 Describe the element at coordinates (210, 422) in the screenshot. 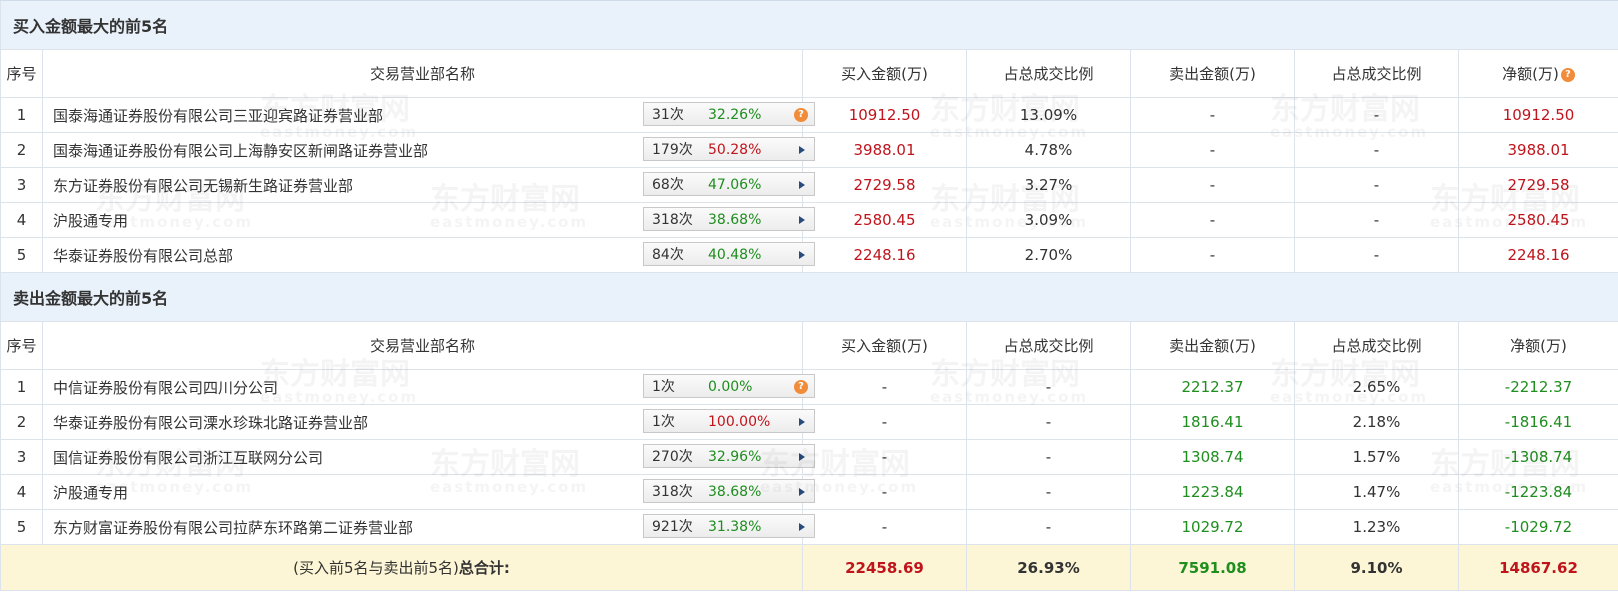

I see `broker-name-link: 华泰证券股份有限公司溧水珍珠北路证券营业部` at that location.